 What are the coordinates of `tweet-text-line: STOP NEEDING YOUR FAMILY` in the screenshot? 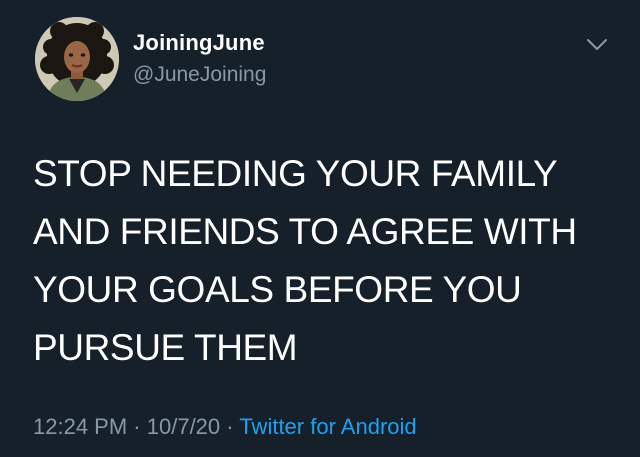 It's located at (295, 173).